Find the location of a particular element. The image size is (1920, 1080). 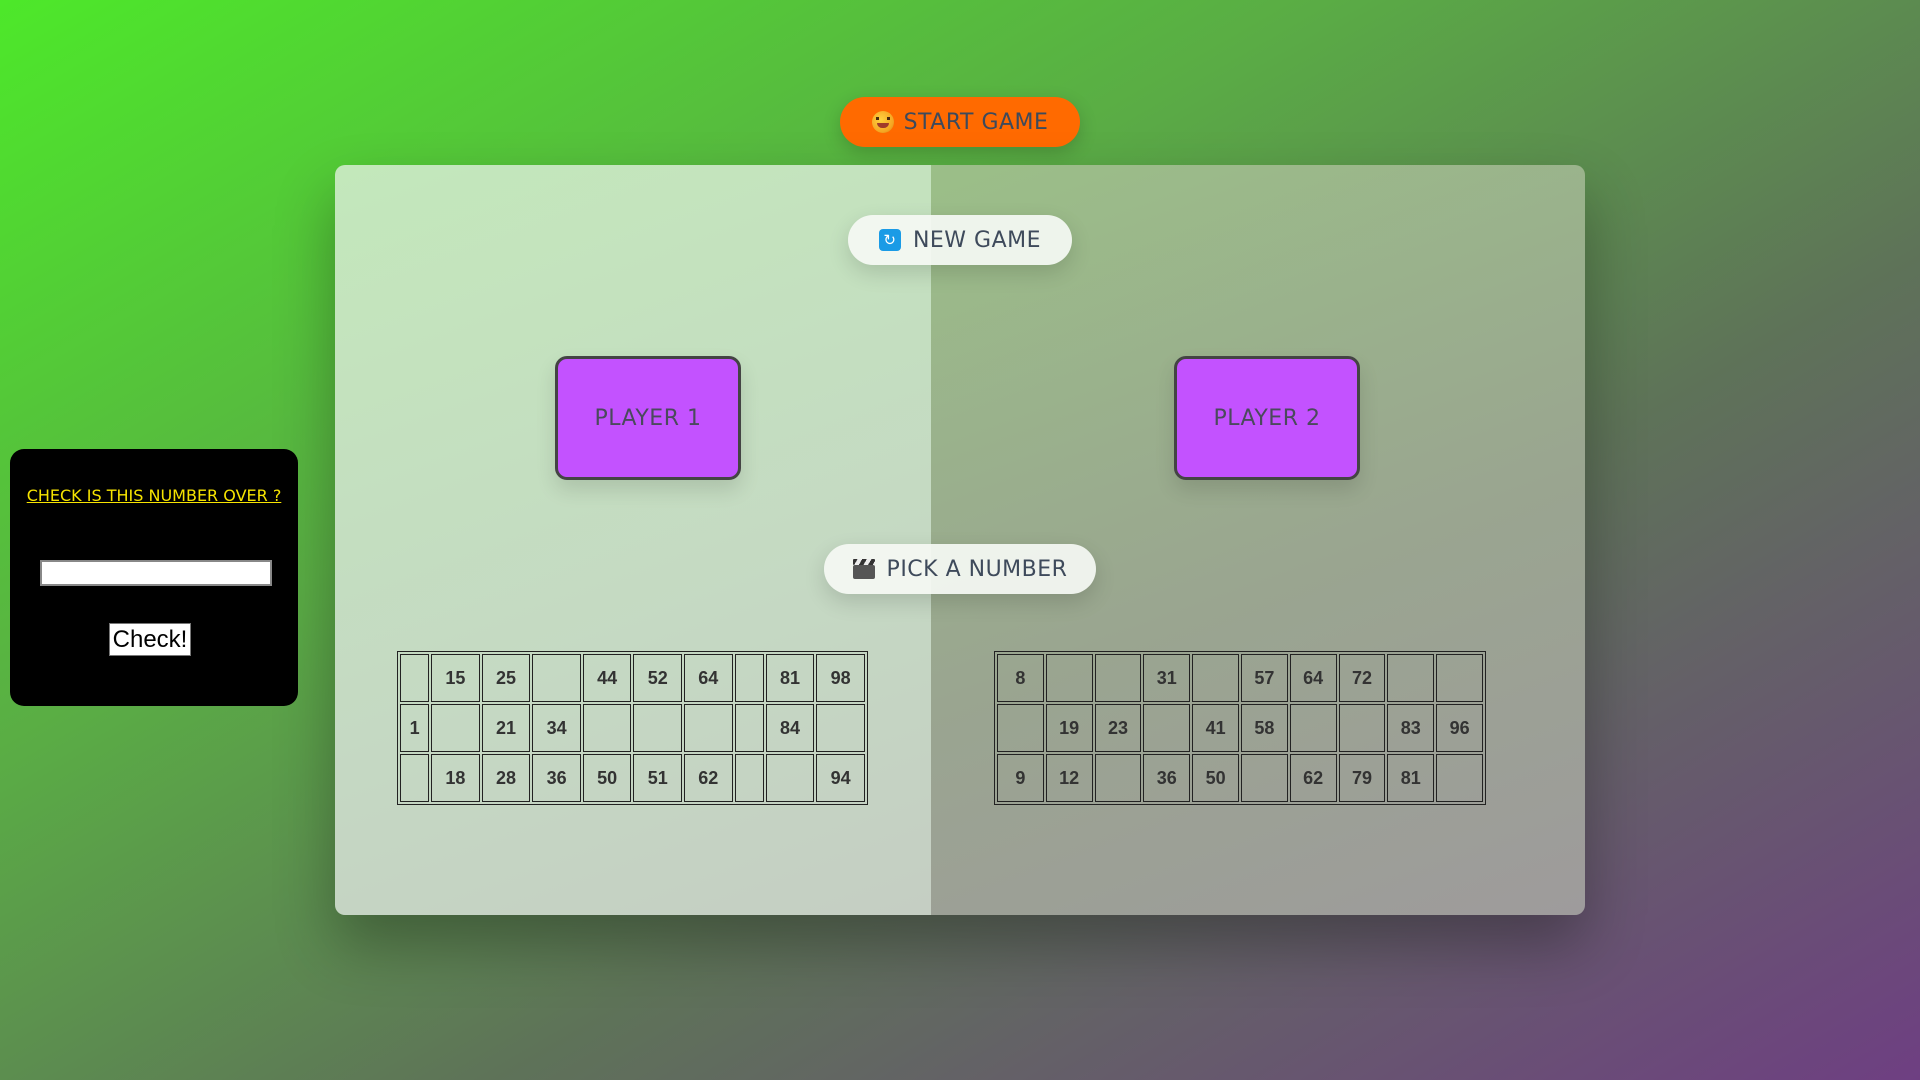

player2-box: PLAYER 2 is located at coordinates (1267, 418).